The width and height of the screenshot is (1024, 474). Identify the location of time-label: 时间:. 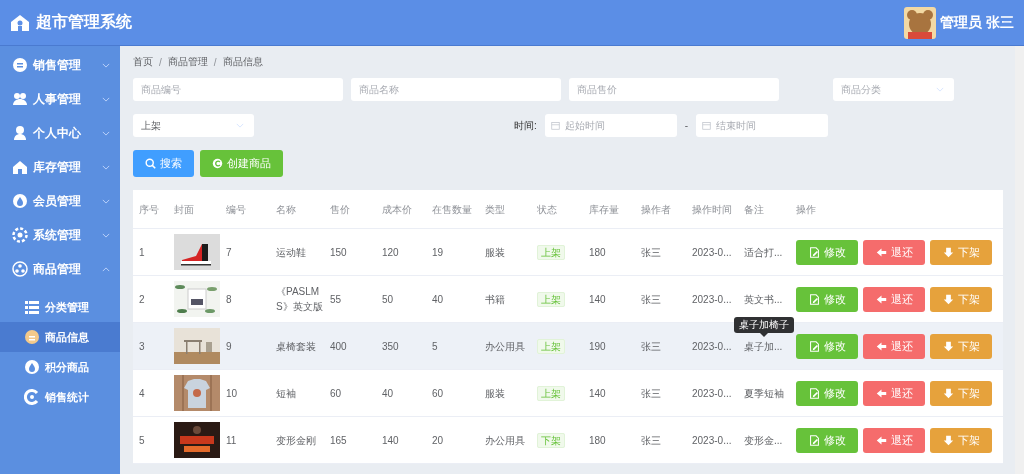
(525, 125).